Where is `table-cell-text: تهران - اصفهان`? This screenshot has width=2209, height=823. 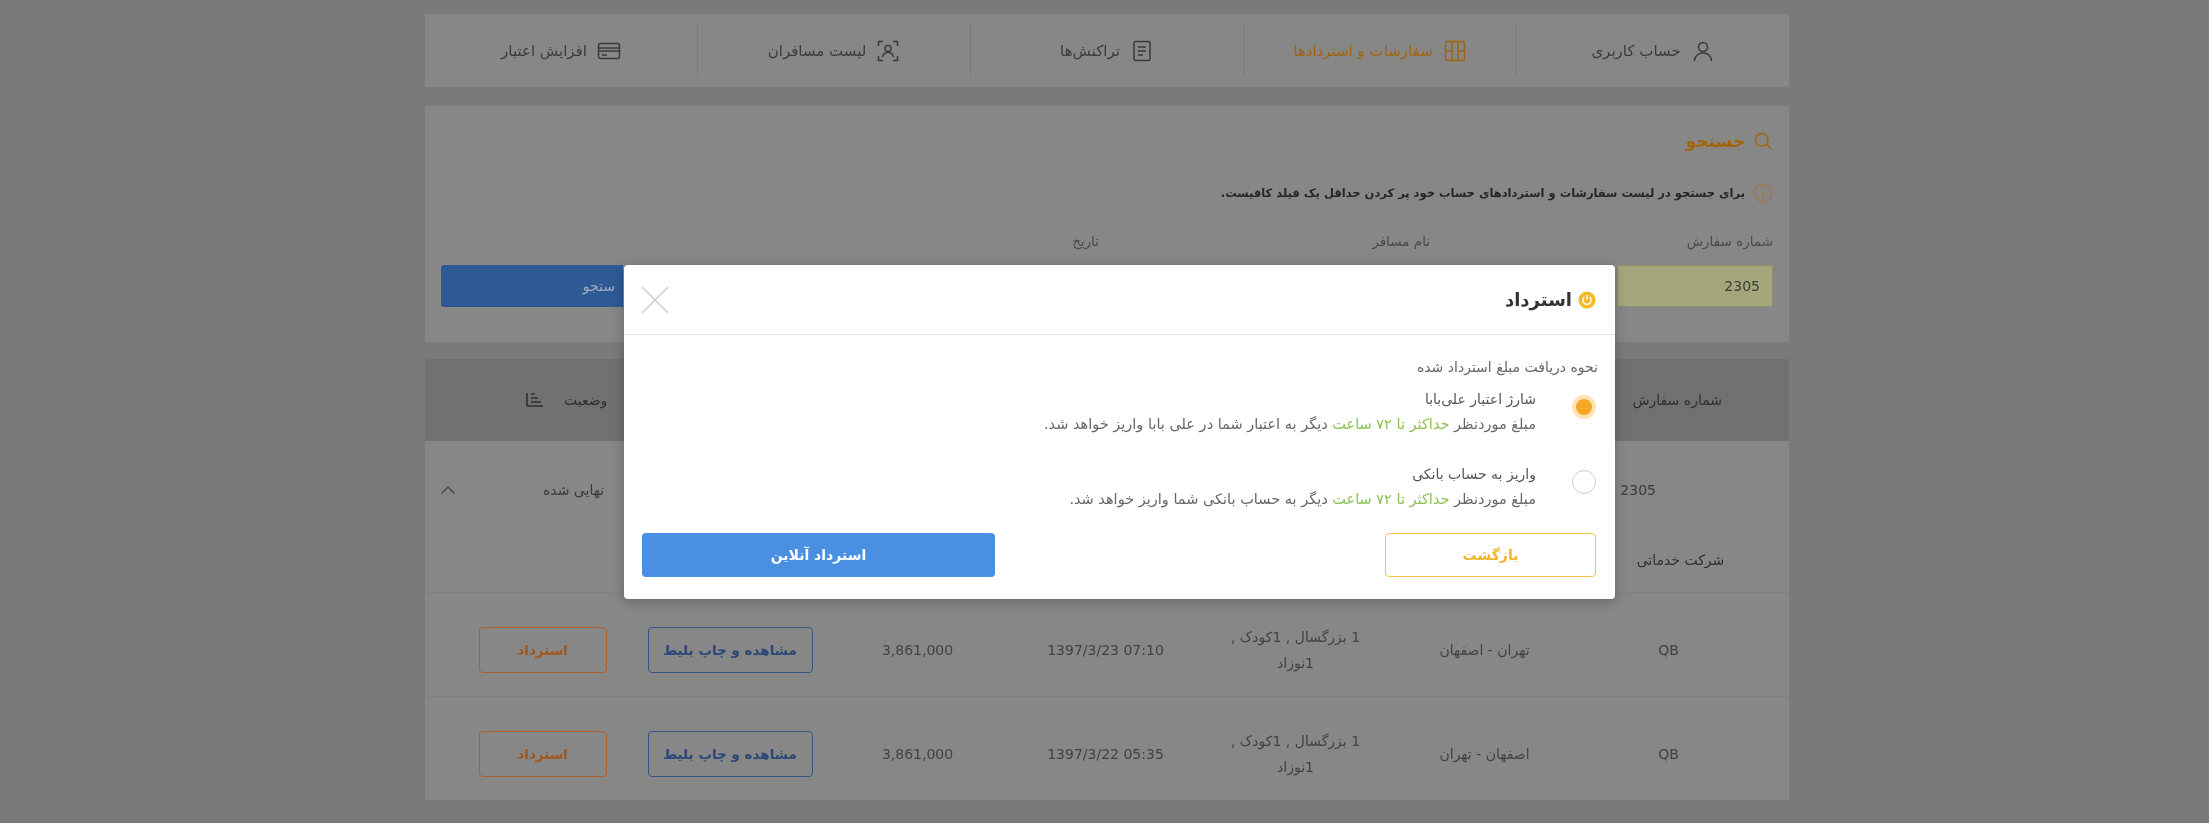
table-cell-text: تهران - اصفهان is located at coordinates (1484, 650).